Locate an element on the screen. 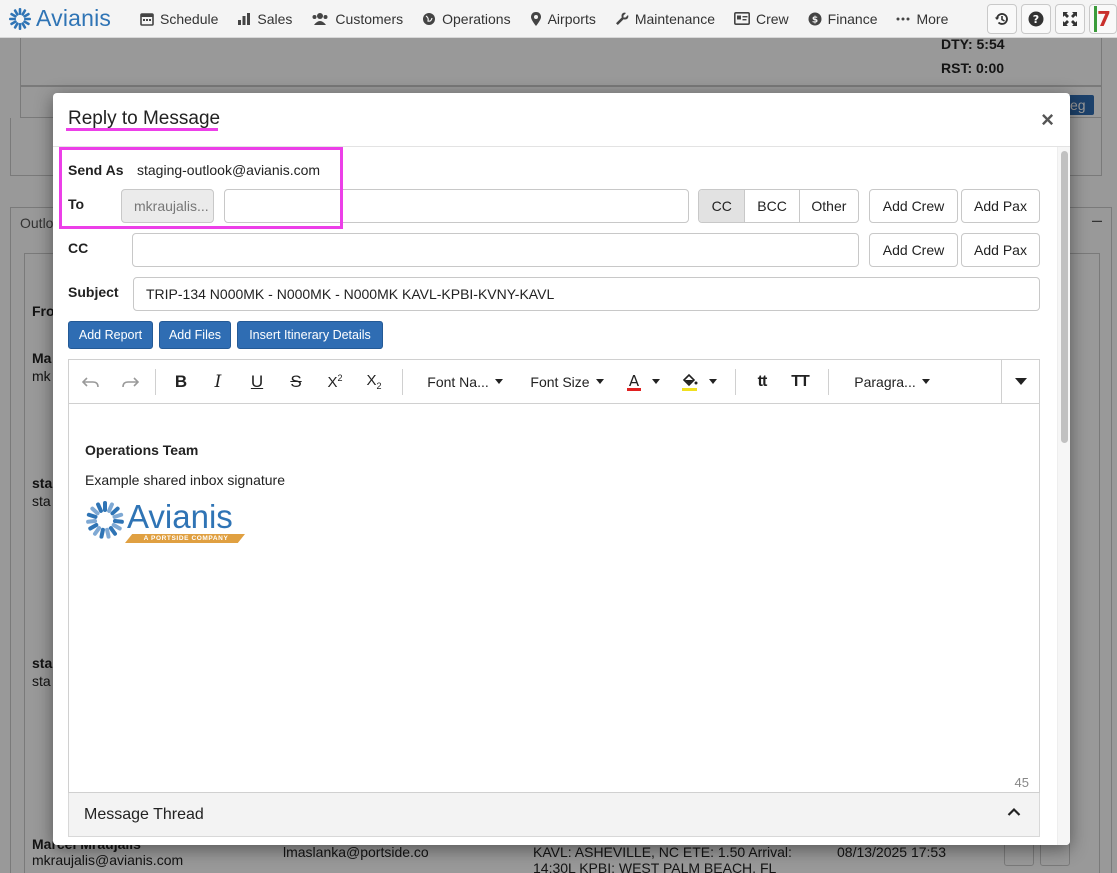  logo-wordmark: Avianis A PORTSIDE COMPANY is located at coordinates (185, 521).